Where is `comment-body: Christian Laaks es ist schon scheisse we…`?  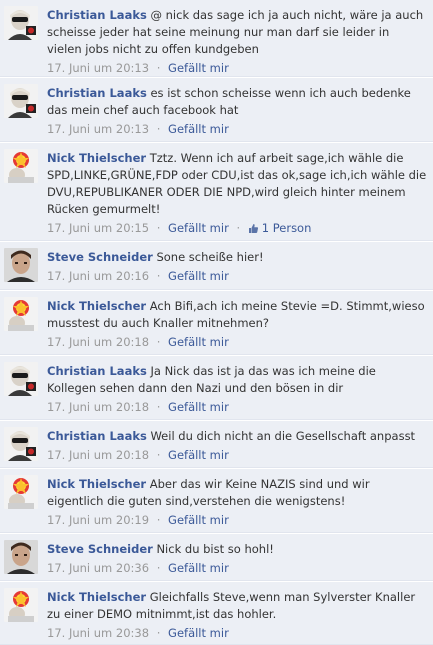
comment-body: Christian Laaks es ist schon scheisse we… is located at coordinates (237, 111).